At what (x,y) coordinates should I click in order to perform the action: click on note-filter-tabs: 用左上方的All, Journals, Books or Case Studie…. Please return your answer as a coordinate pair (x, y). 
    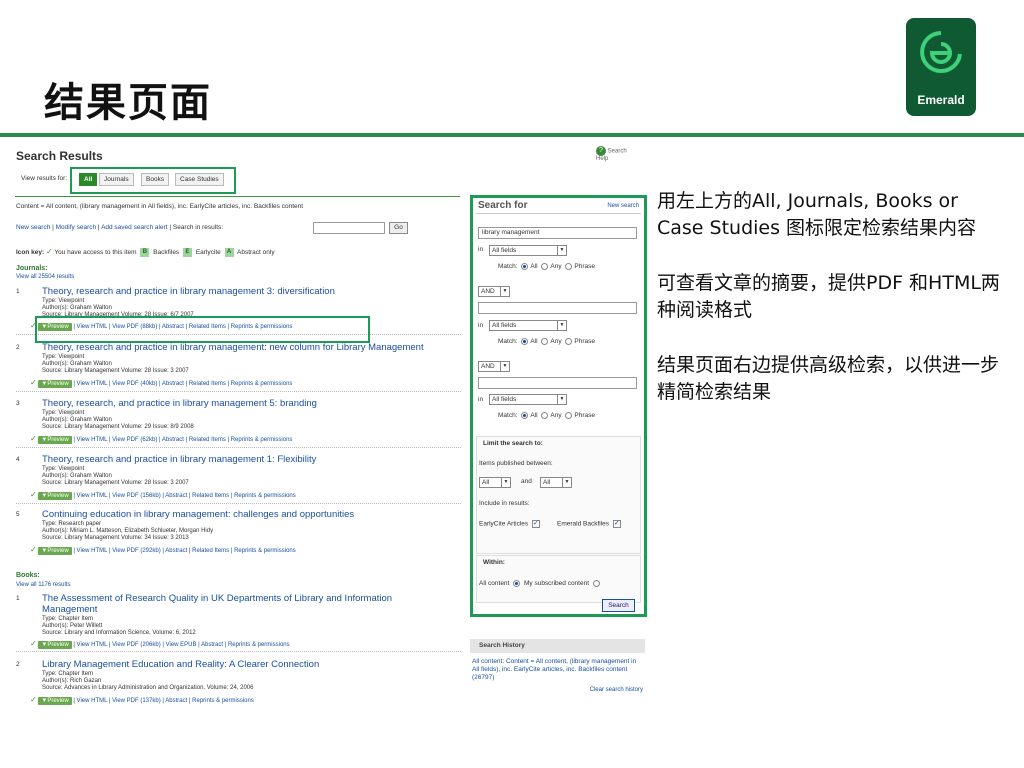
    Looking at the image, I should click on (817, 214).